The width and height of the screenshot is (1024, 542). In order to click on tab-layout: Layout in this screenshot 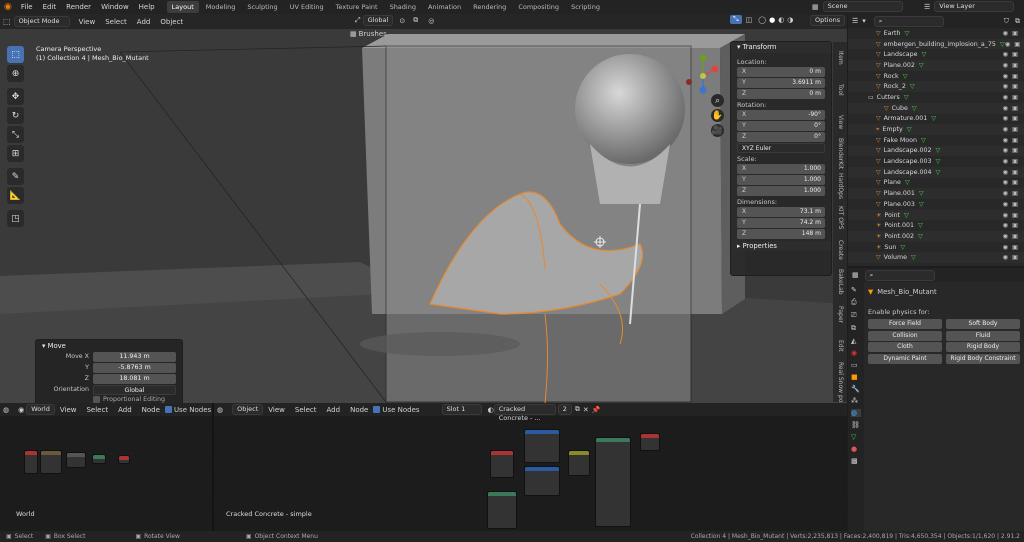, I will do `click(182, 7)`.